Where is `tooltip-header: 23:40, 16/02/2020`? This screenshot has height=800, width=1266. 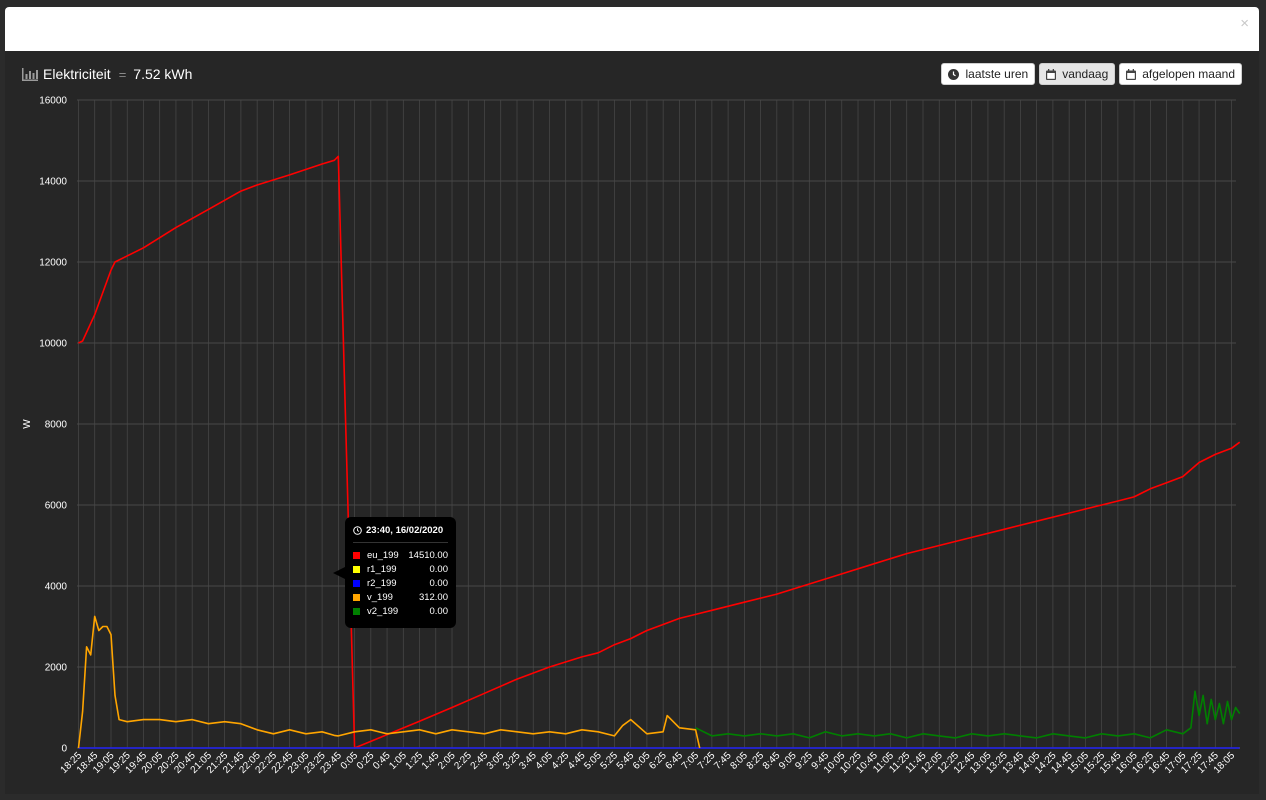
tooltip-header: 23:40, 16/02/2020 is located at coordinates (400, 534).